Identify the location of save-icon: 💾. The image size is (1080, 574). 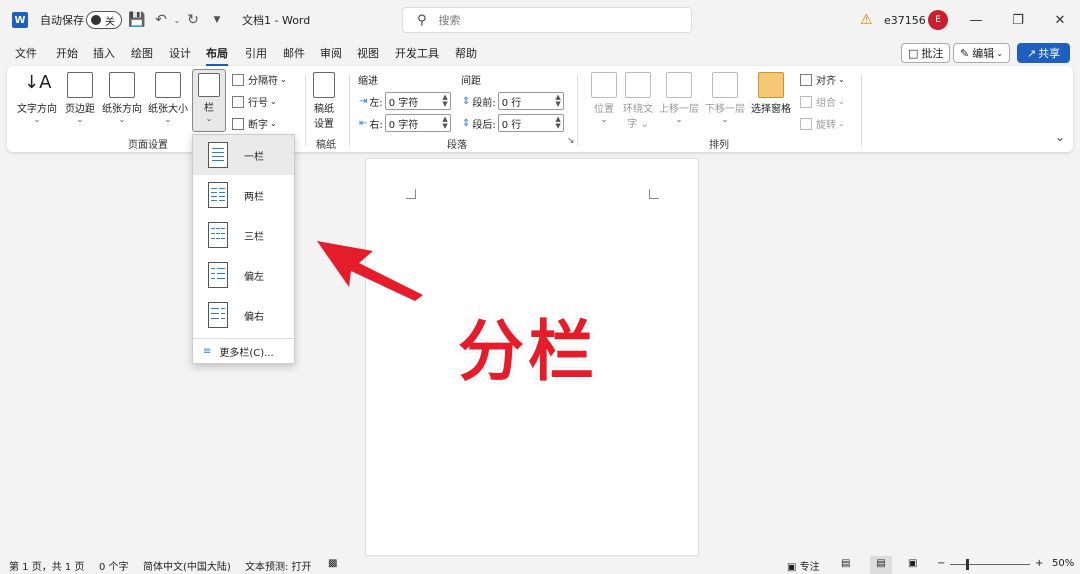
(137, 20).